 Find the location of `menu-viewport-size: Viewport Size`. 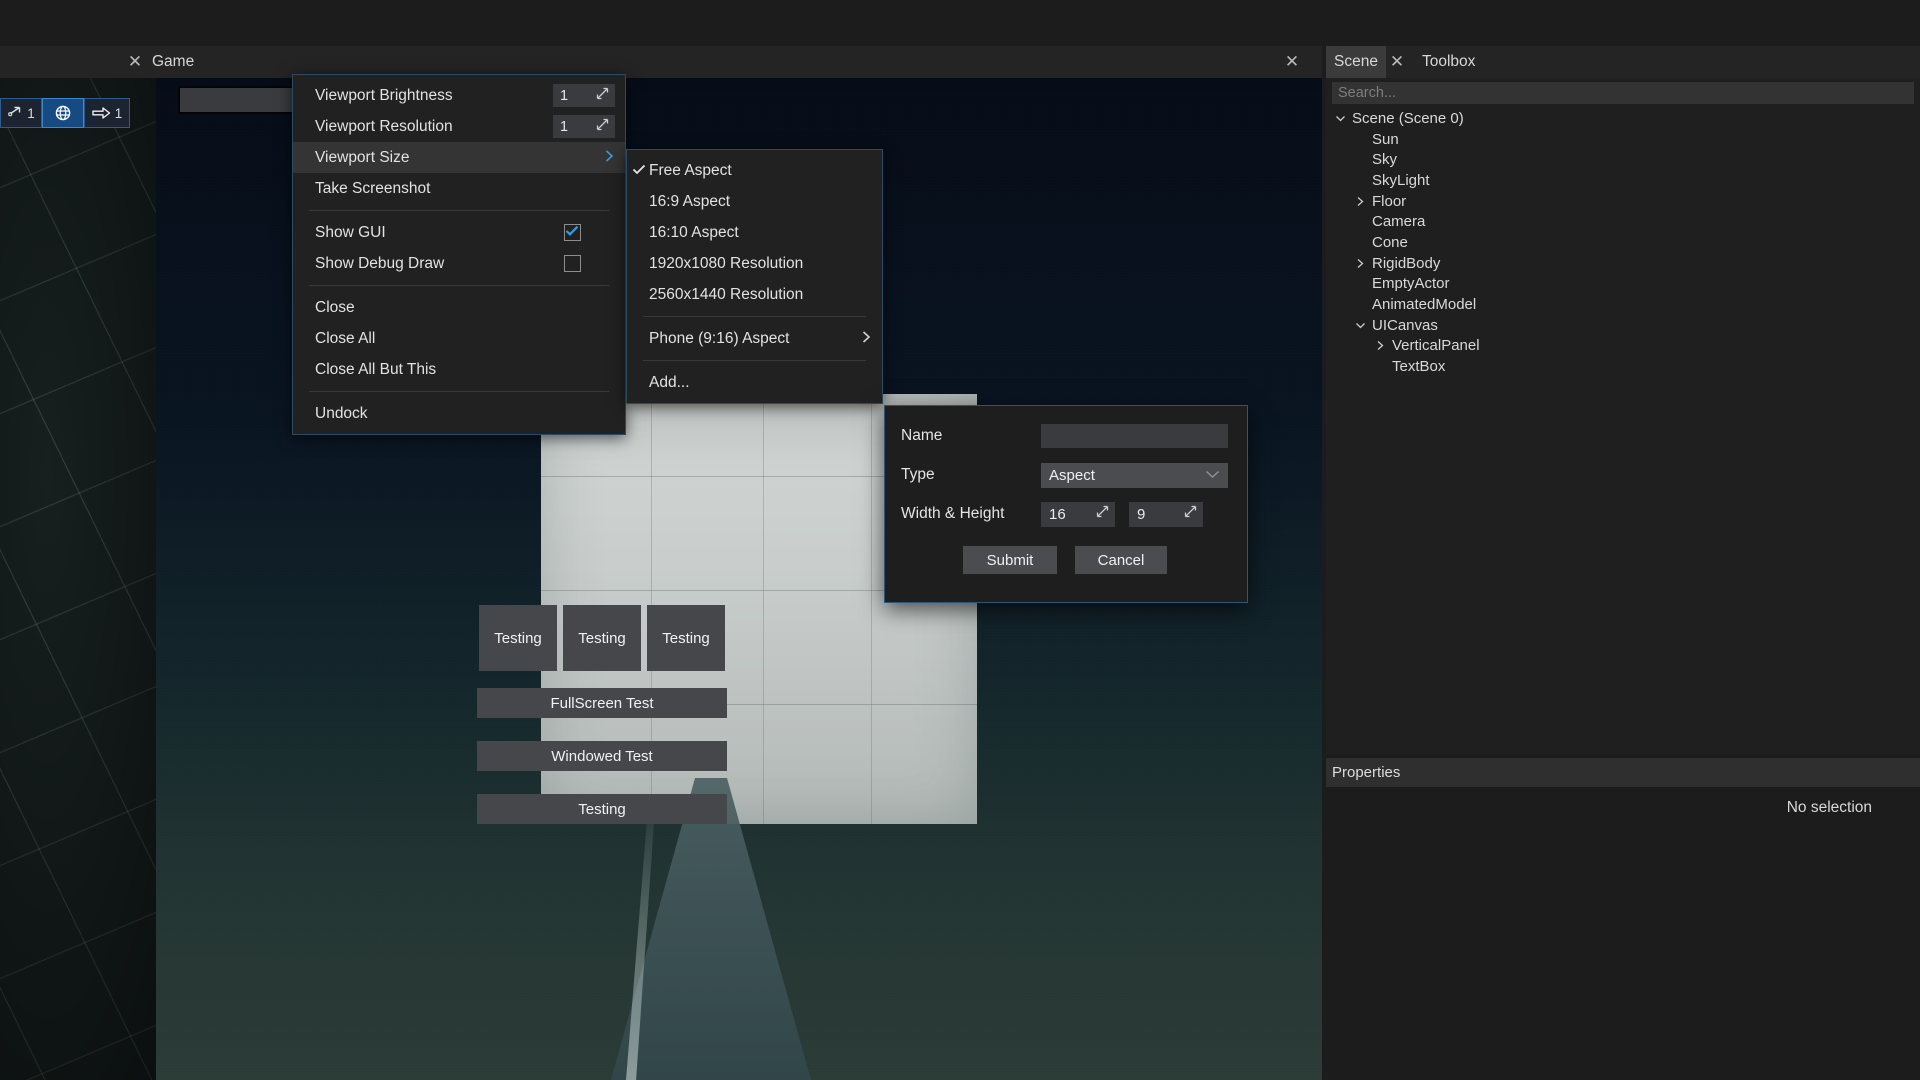

menu-viewport-size: Viewport Size is located at coordinates (459, 157).